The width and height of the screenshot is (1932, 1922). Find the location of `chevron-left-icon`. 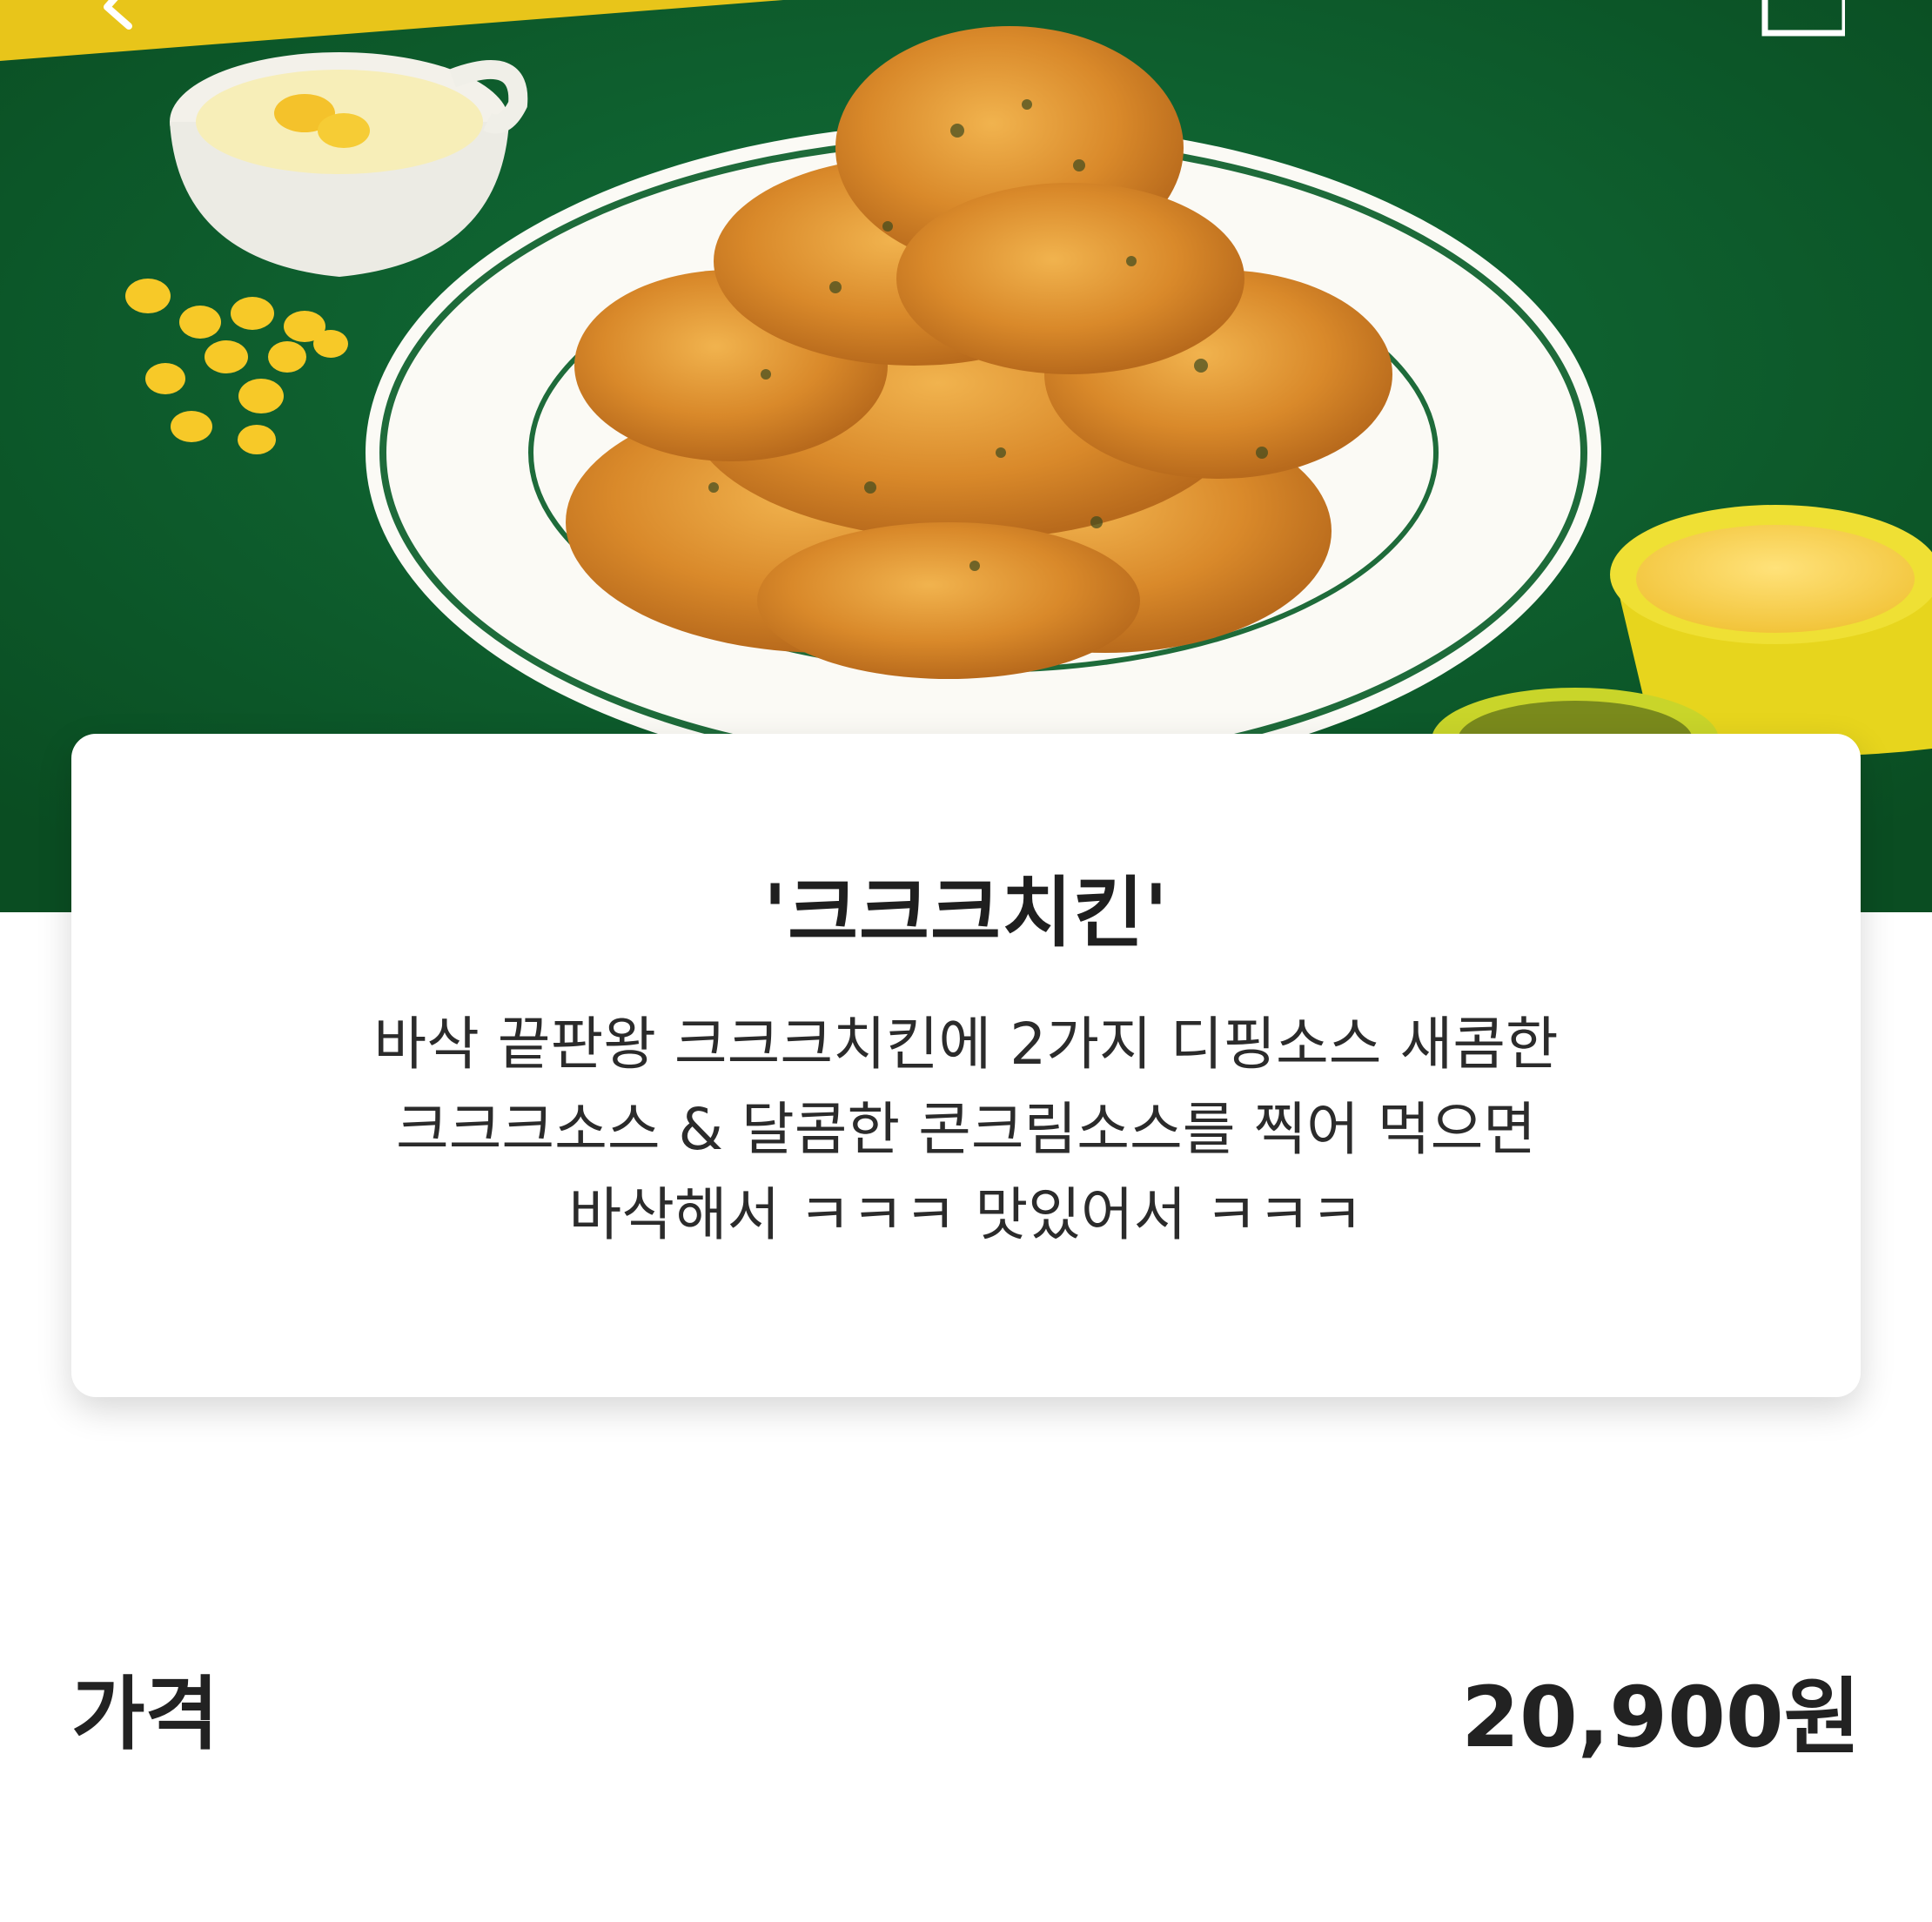

chevron-left-icon is located at coordinates (118, 15).